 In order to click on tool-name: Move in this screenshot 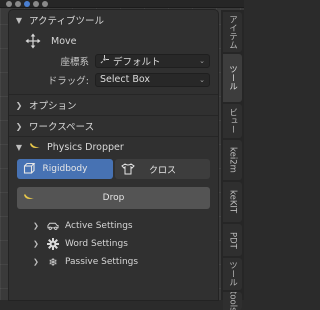, I will do `click(64, 41)`.